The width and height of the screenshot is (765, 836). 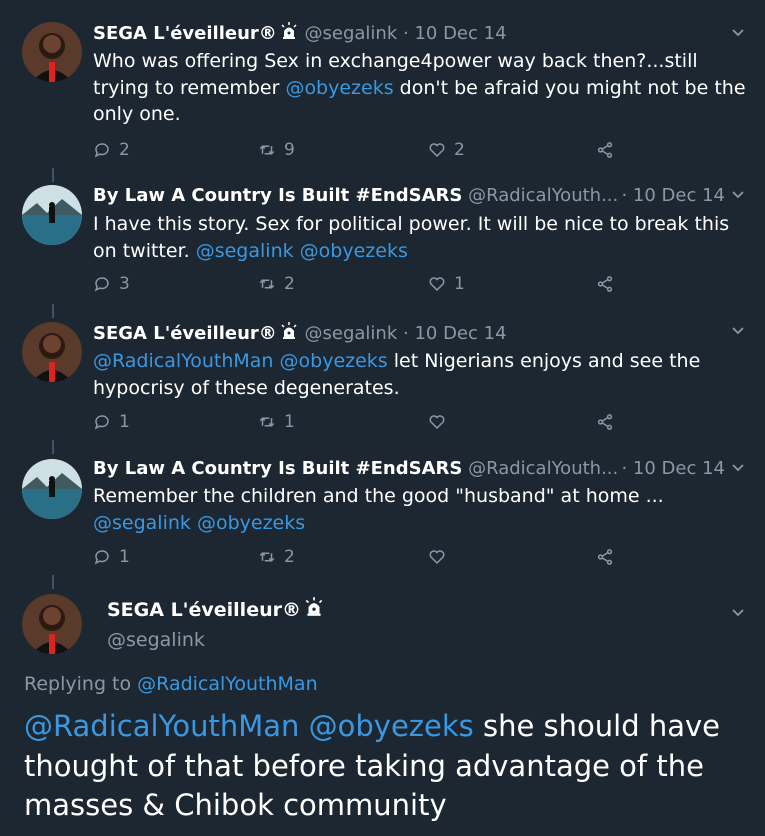 I want to click on tweet-actions: 1 2, so click(x=363, y=557).